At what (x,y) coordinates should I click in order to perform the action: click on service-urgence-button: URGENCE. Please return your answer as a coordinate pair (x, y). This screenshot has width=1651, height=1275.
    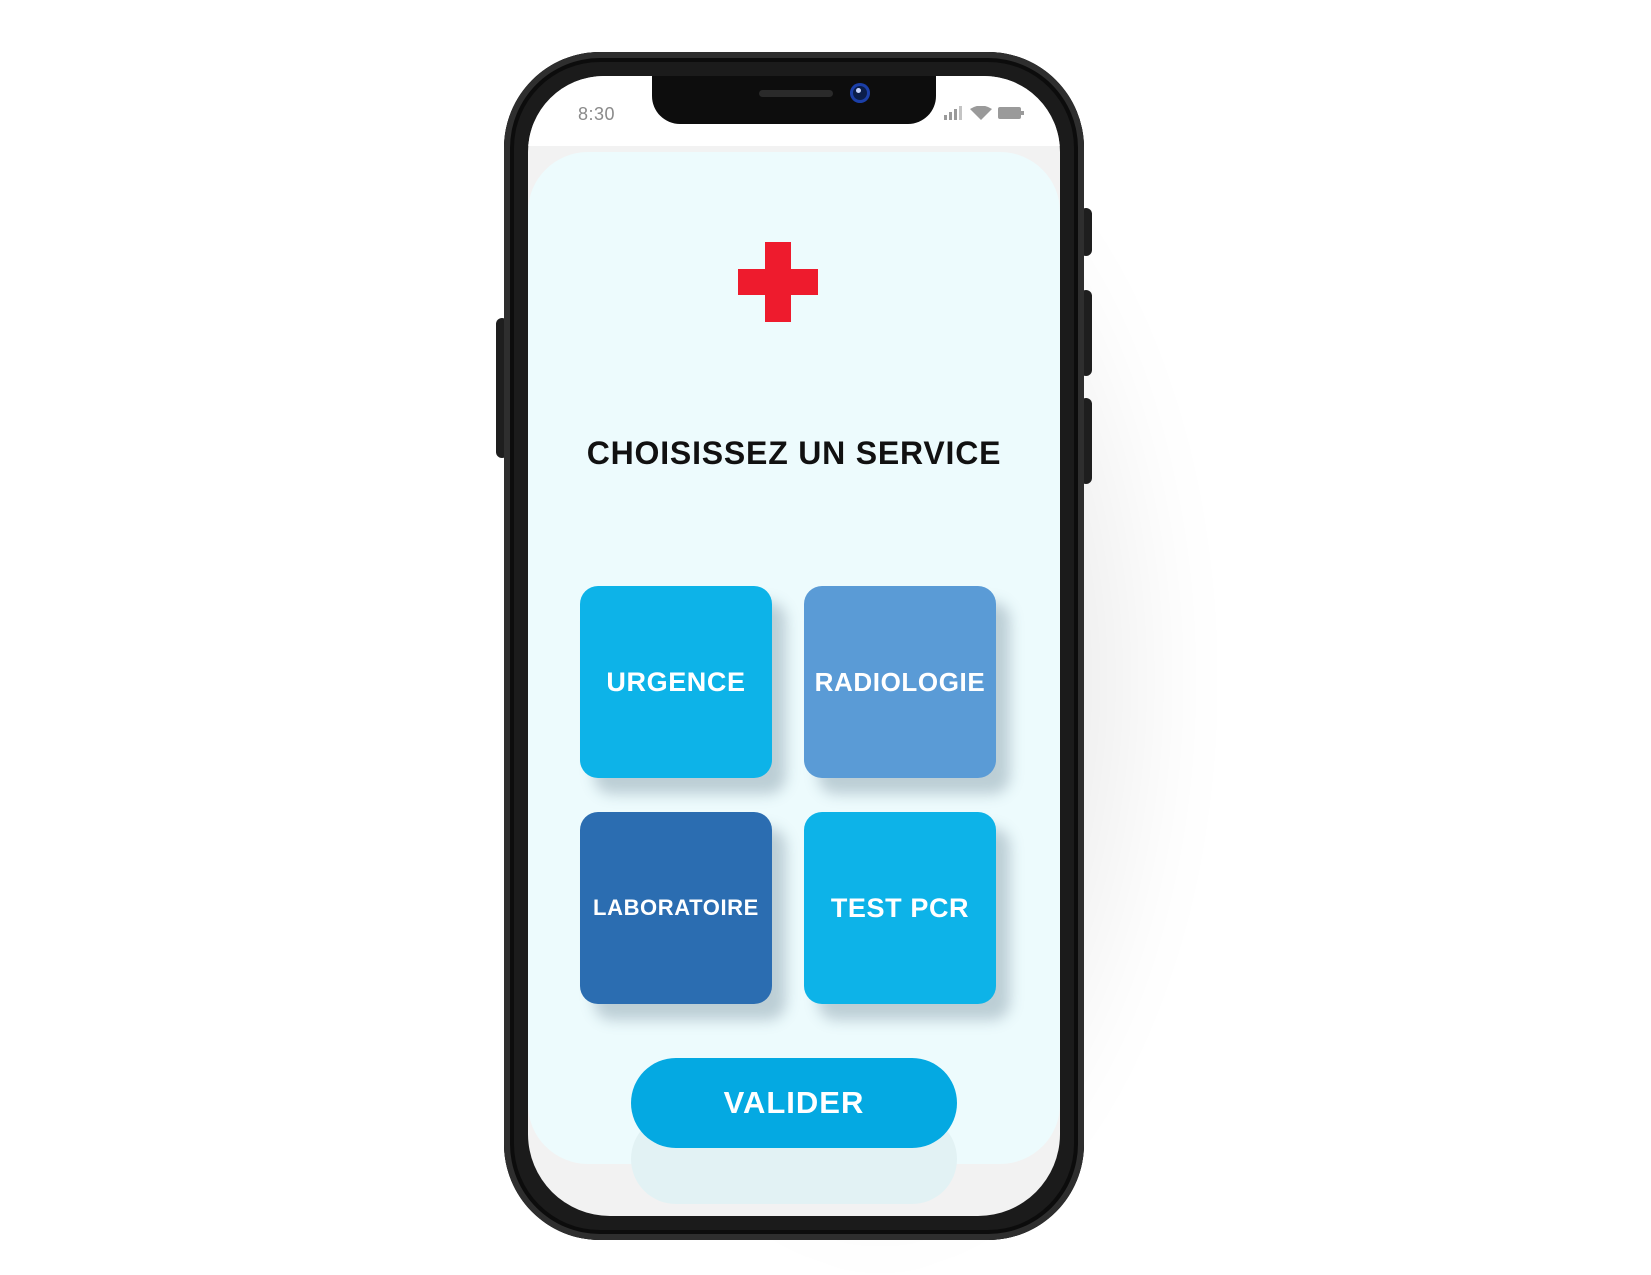
    Looking at the image, I should click on (676, 682).